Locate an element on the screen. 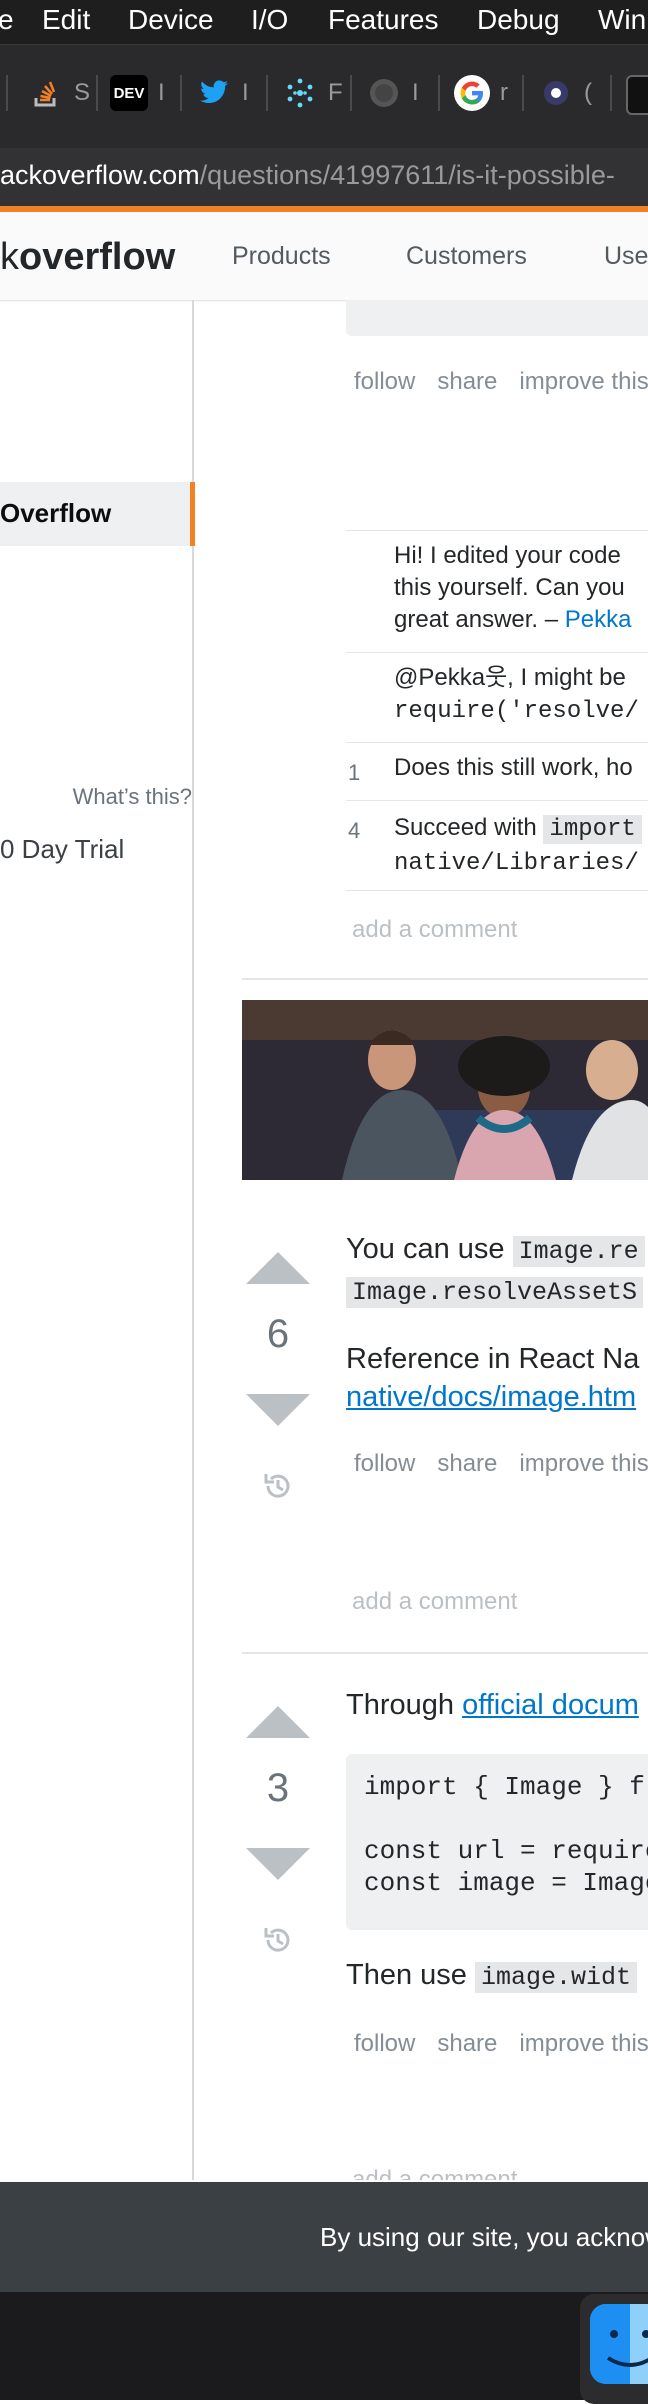 The width and height of the screenshot is (648, 2404). bookmark-other: ( is located at coordinates (565, 93).